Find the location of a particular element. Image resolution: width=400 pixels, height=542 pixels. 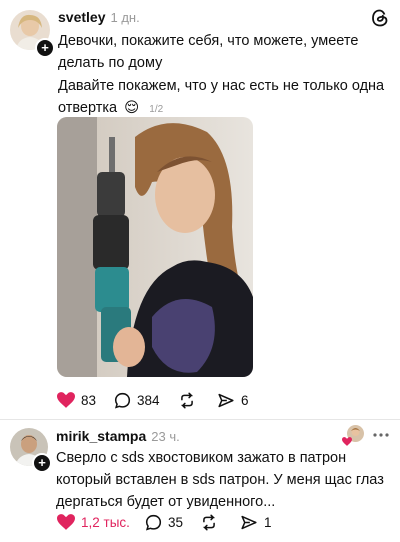

repost-button is located at coordinates (187, 400).